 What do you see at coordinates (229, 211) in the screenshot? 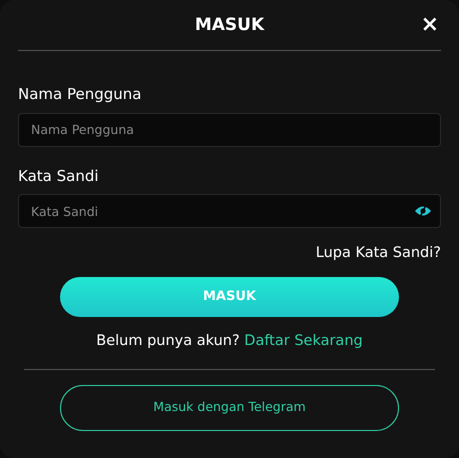
I see `password-field: Kata Sandi` at bounding box center [229, 211].